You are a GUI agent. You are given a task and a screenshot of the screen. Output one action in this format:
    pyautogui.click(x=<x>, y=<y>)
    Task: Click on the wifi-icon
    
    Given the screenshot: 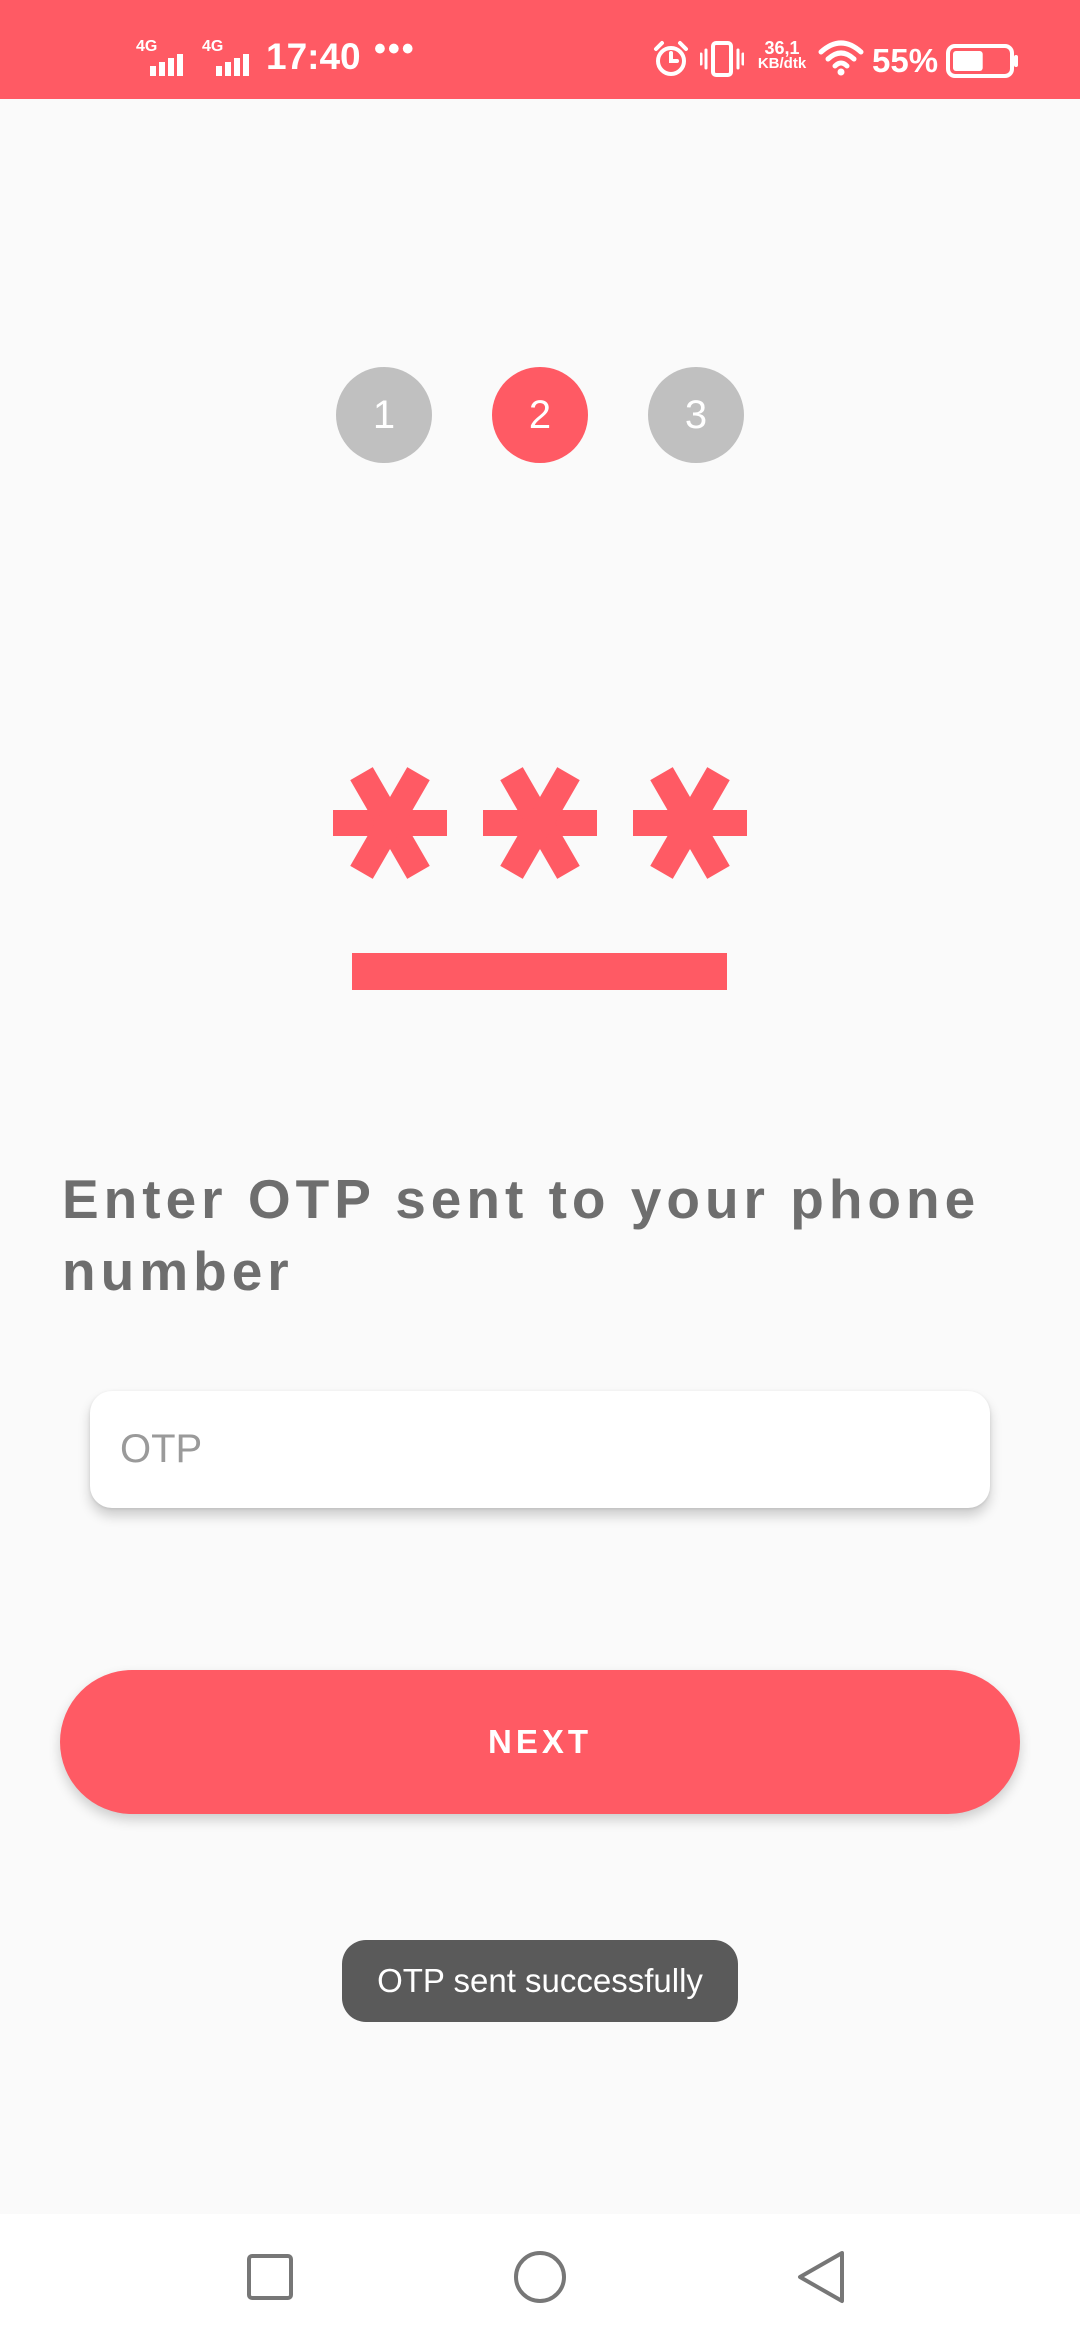 What is the action you would take?
    pyautogui.click(x=841, y=58)
    